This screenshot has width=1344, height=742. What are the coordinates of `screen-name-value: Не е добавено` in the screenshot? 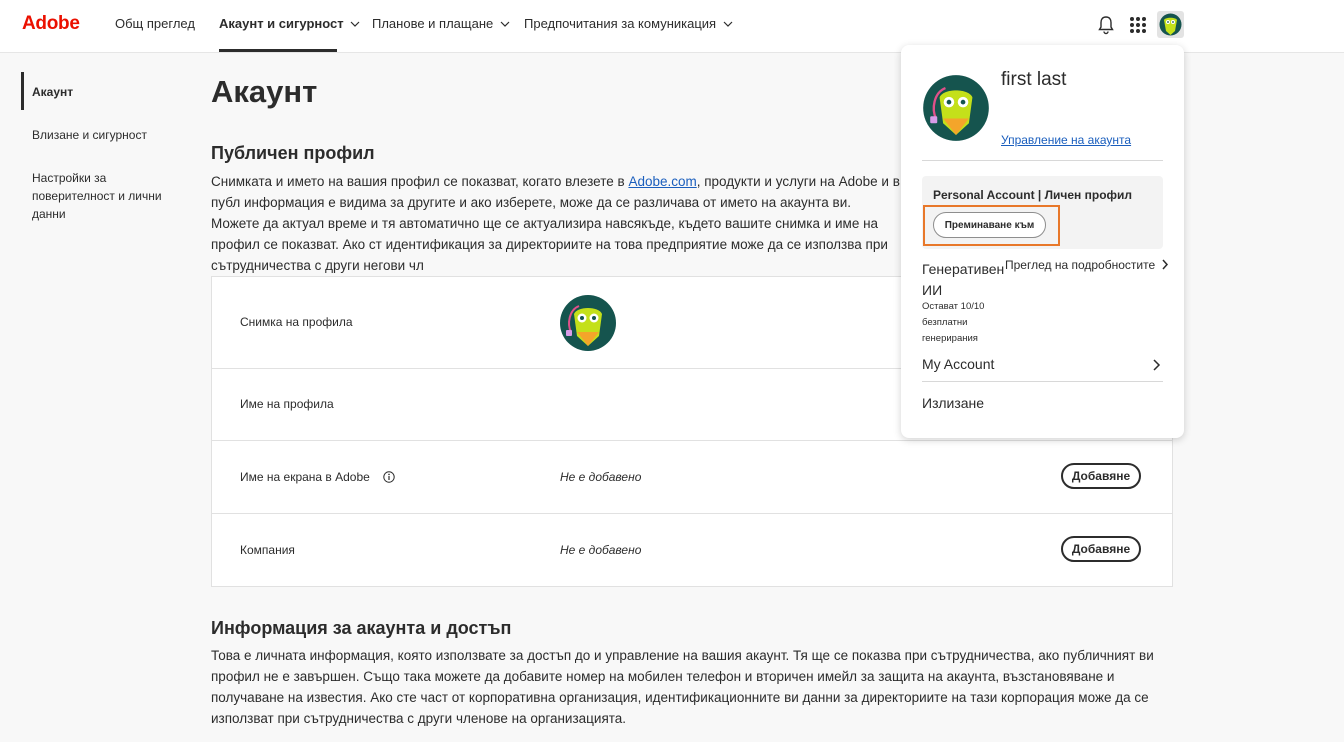 It's located at (601, 477).